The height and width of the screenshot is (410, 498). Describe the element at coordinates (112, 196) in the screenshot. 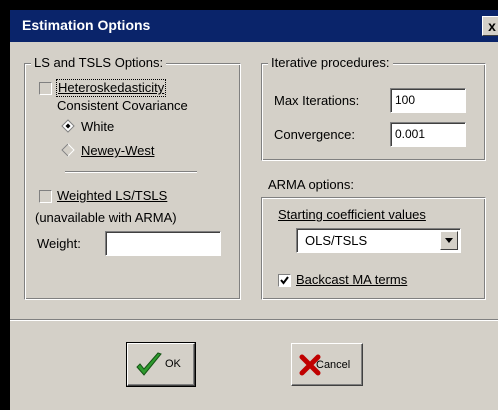

I see `weighted-ls-label: Weighted LS/TSLS` at that location.